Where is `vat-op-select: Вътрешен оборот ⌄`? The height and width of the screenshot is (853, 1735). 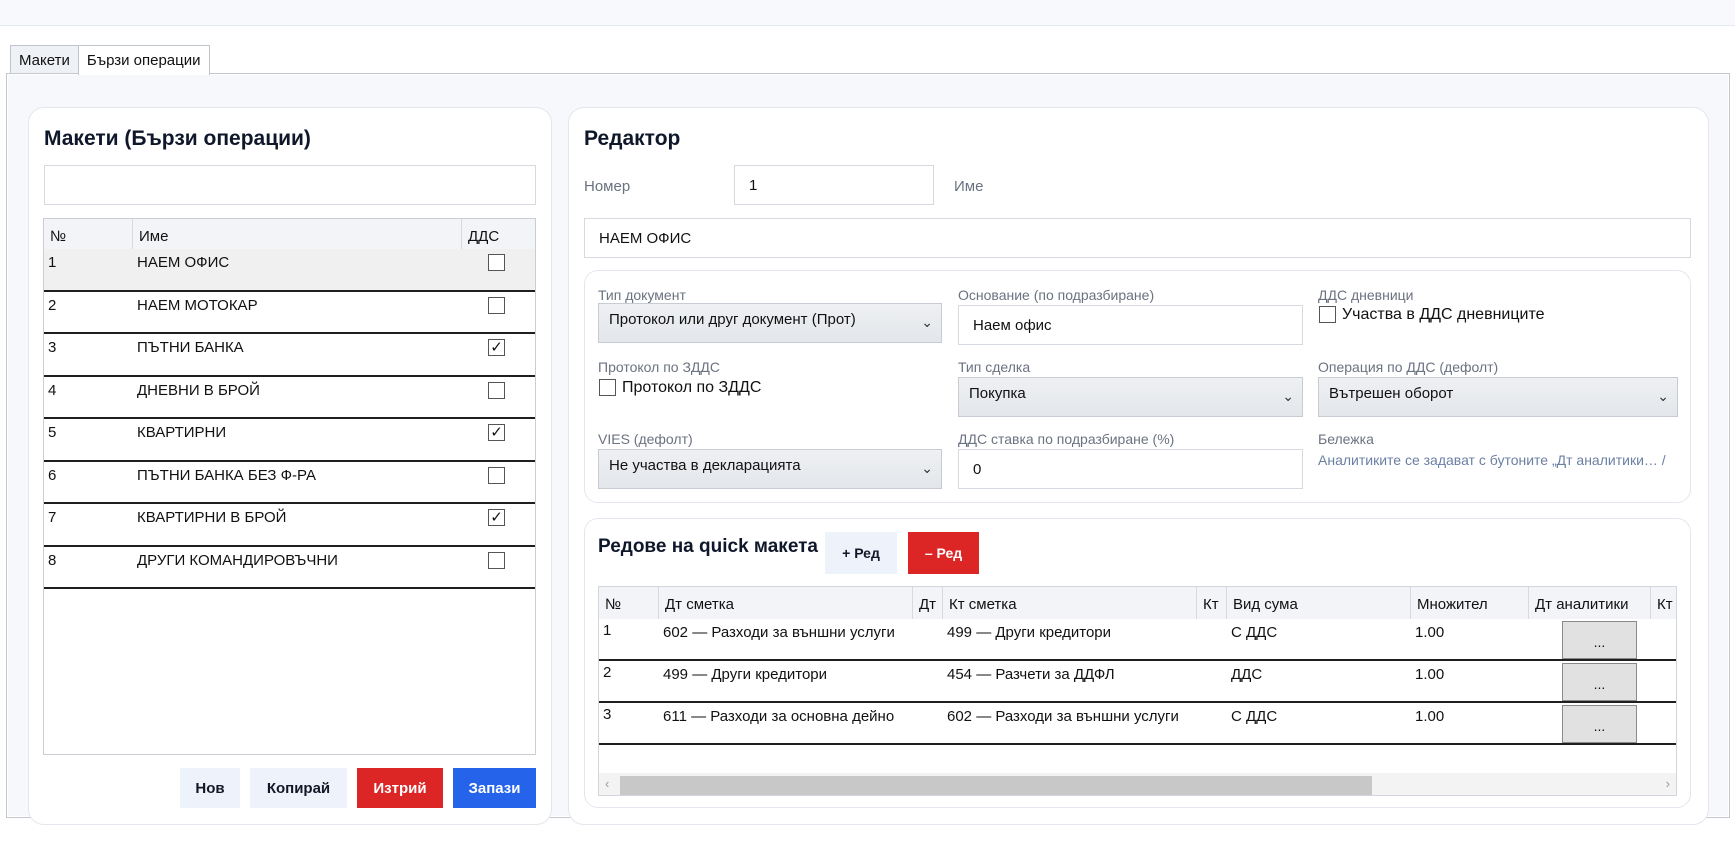
vat-op-select: Вътрешен оборот ⌄ is located at coordinates (1498, 397).